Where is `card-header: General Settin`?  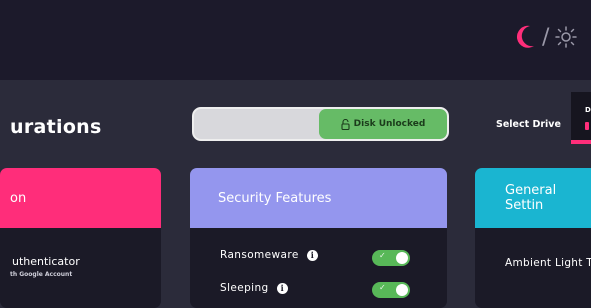 card-header: General Settin is located at coordinates (533, 198).